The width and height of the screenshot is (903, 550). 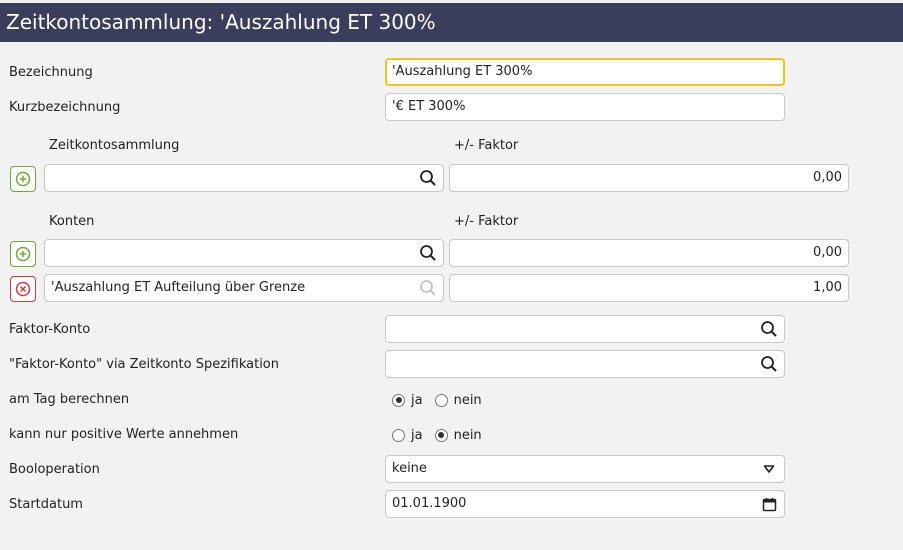 What do you see at coordinates (585, 469) in the screenshot?
I see `booloperation-select: keine` at bounding box center [585, 469].